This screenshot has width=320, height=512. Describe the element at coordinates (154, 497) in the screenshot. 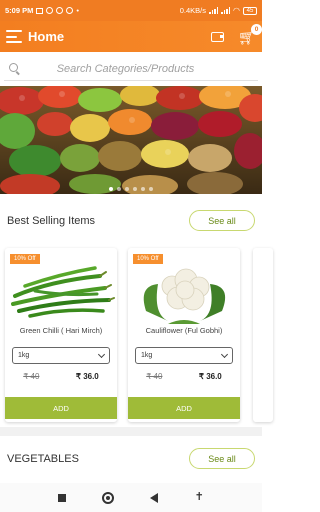

I see `back-icon` at that location.